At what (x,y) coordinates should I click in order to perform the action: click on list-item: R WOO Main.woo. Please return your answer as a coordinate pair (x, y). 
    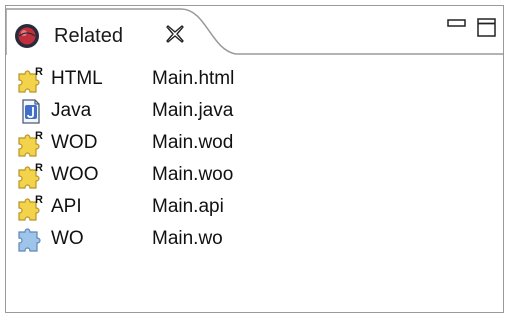
    Looking at the image, I should click on (254, 175).